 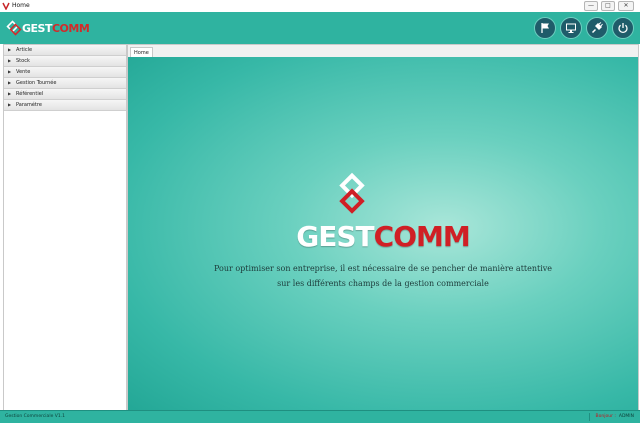 What do you see at coordinates (320, 416) in the screenshot?
I see `status-bar: Gestion Commerciale V1.1 Bonjour : ADMIN` at bounding box center [320, 416].